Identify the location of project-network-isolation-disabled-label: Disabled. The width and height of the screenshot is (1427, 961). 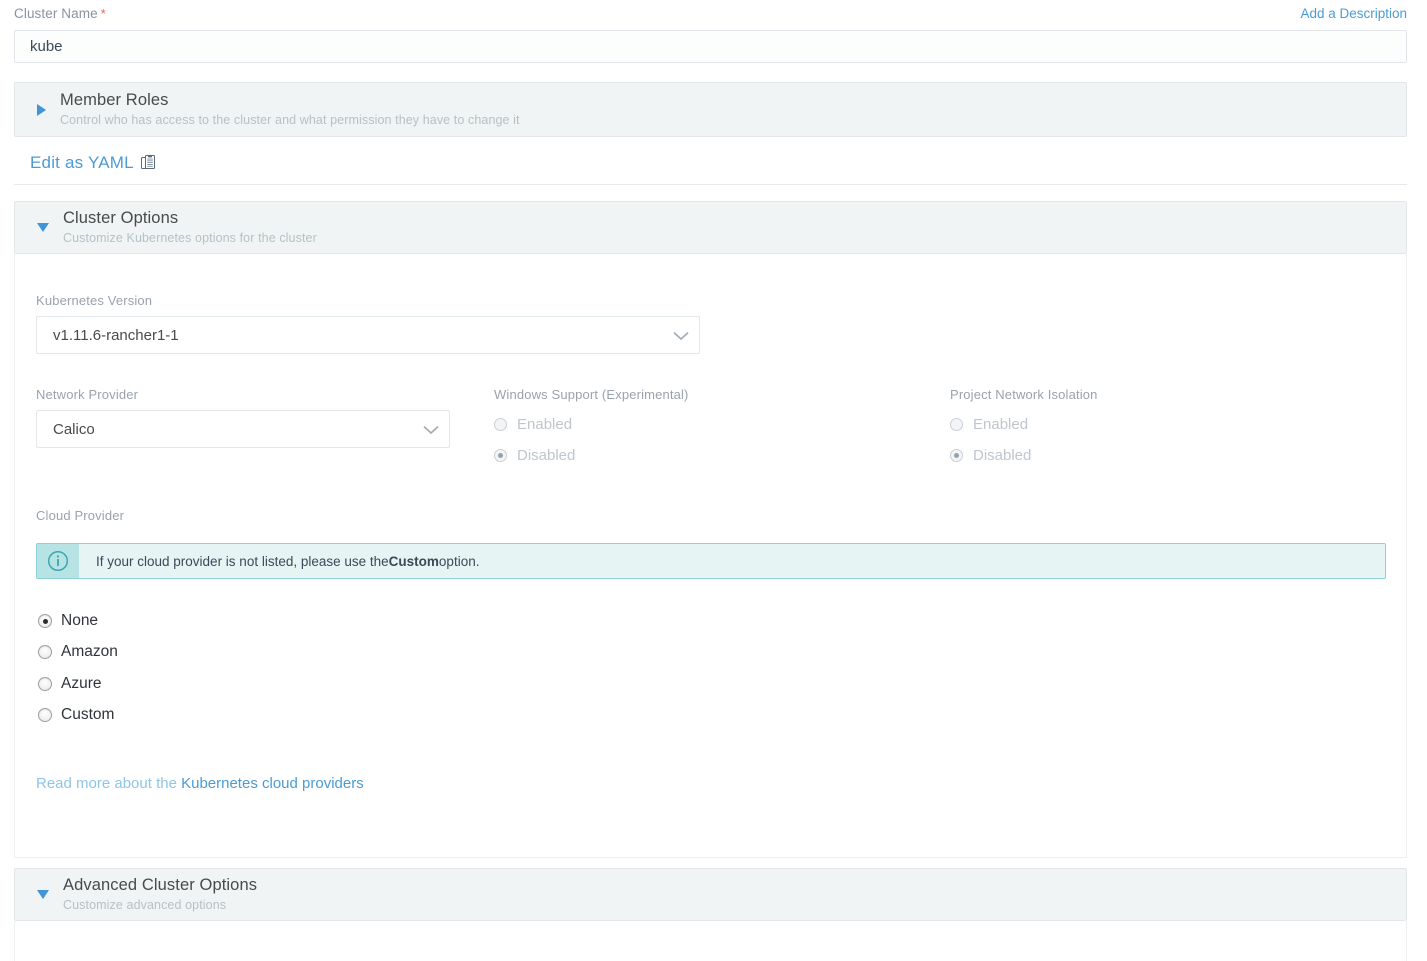
(1002, 455).